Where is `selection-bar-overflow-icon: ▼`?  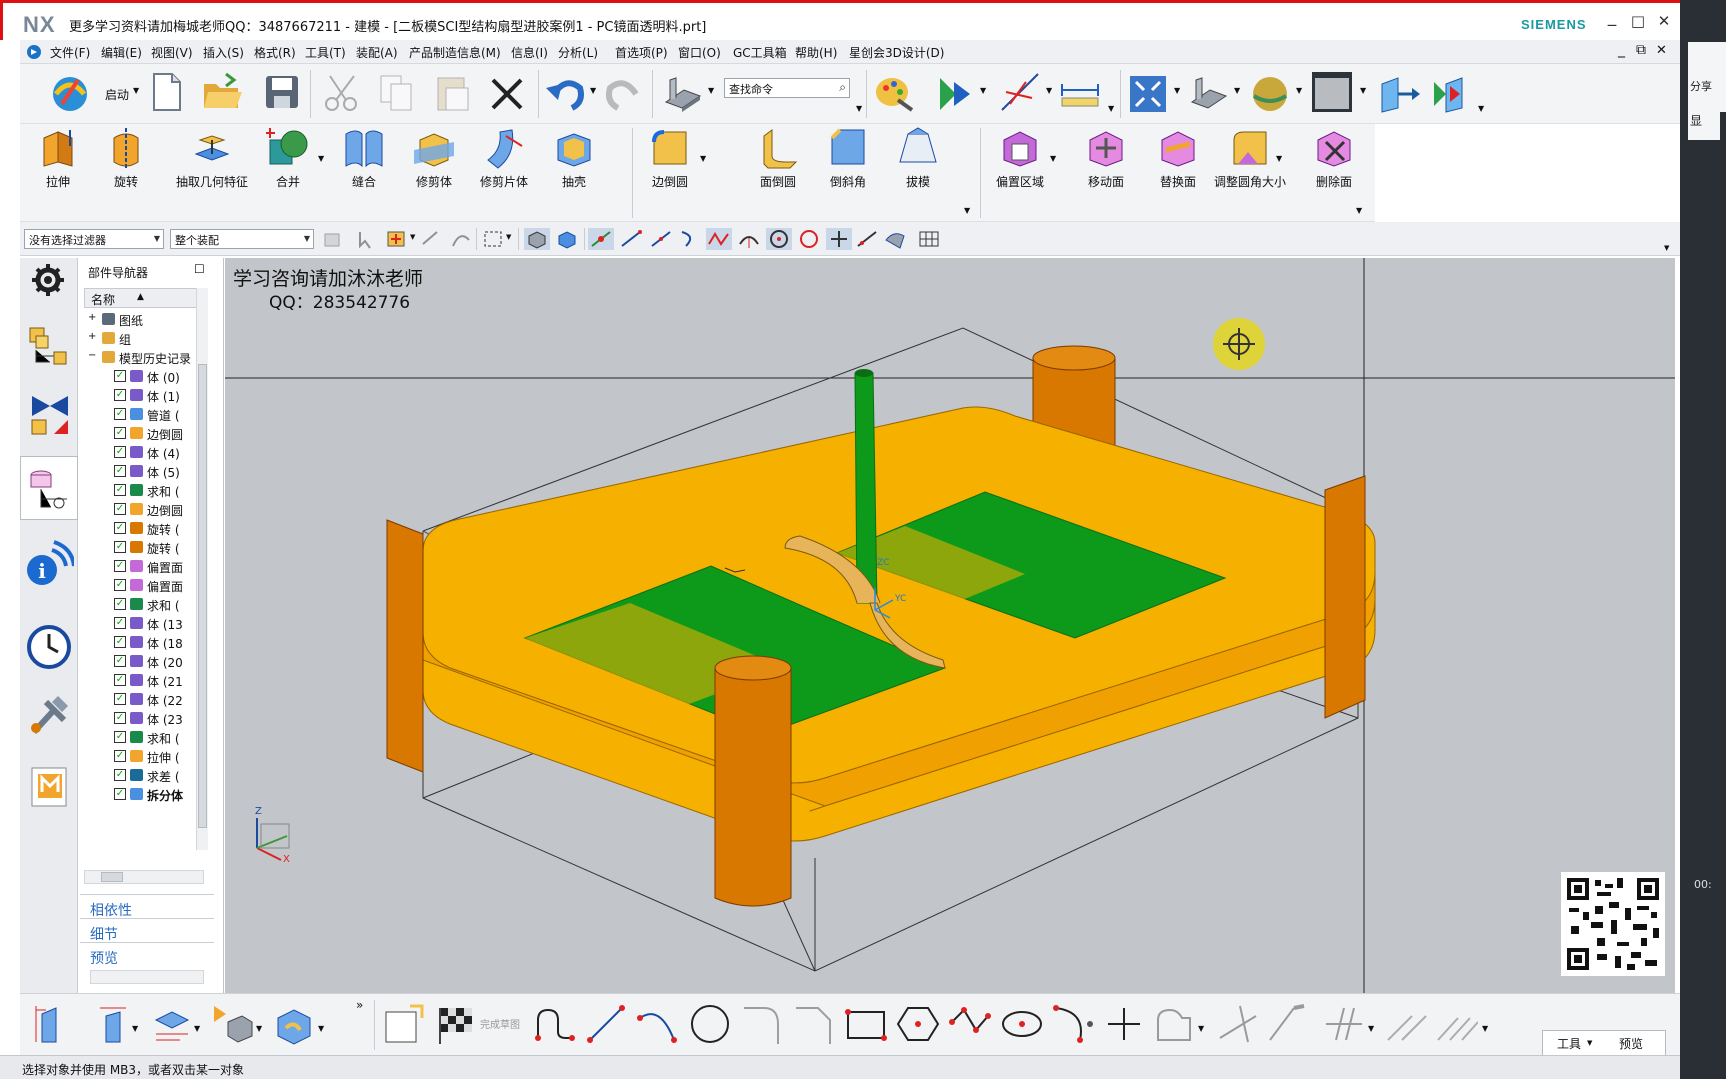 selection-bar-overflow-icon: ▼ is located at coordinates (1666, 248).